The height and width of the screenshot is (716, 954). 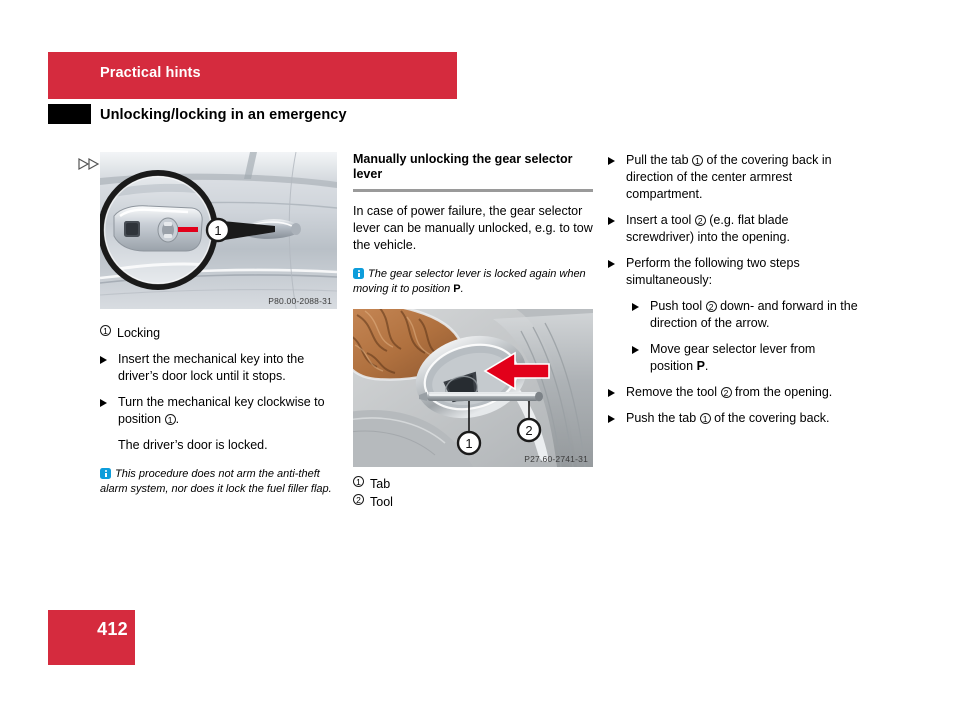 I want to click on step-text-fragment: Push tool, so click(x=678, y=306).